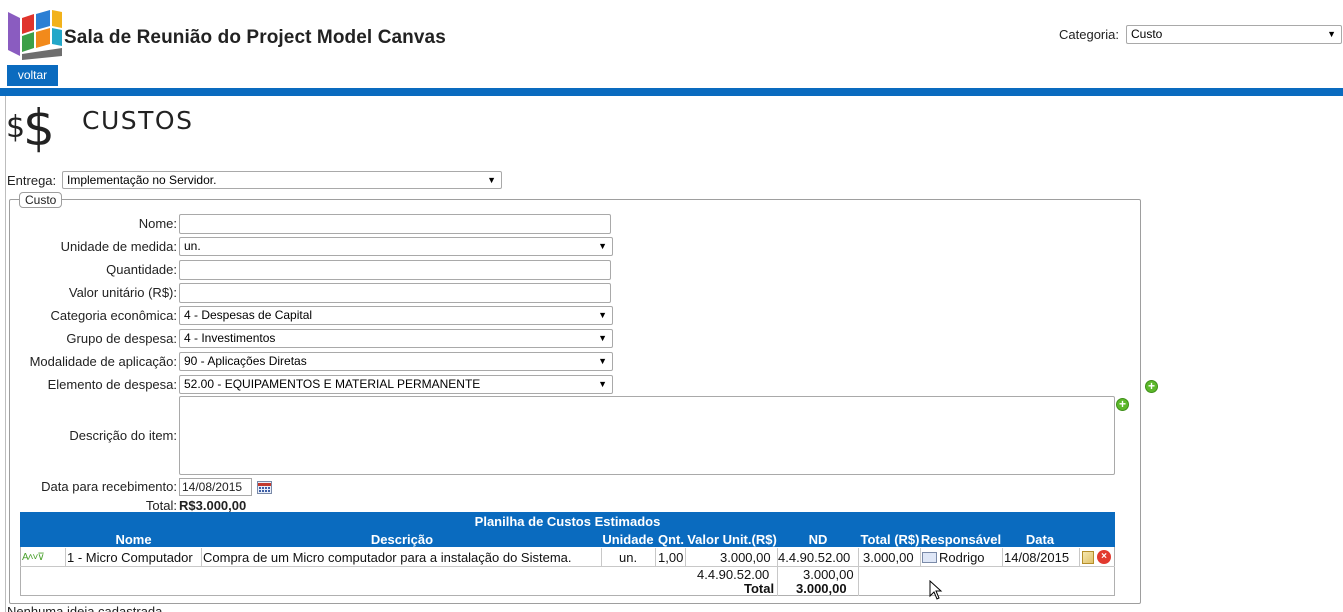 The width and height of the screenshot is (1343, 612). Describe the element at coordinates (161, 505) in the screenshot. I see `total-label: Total:` at that location.